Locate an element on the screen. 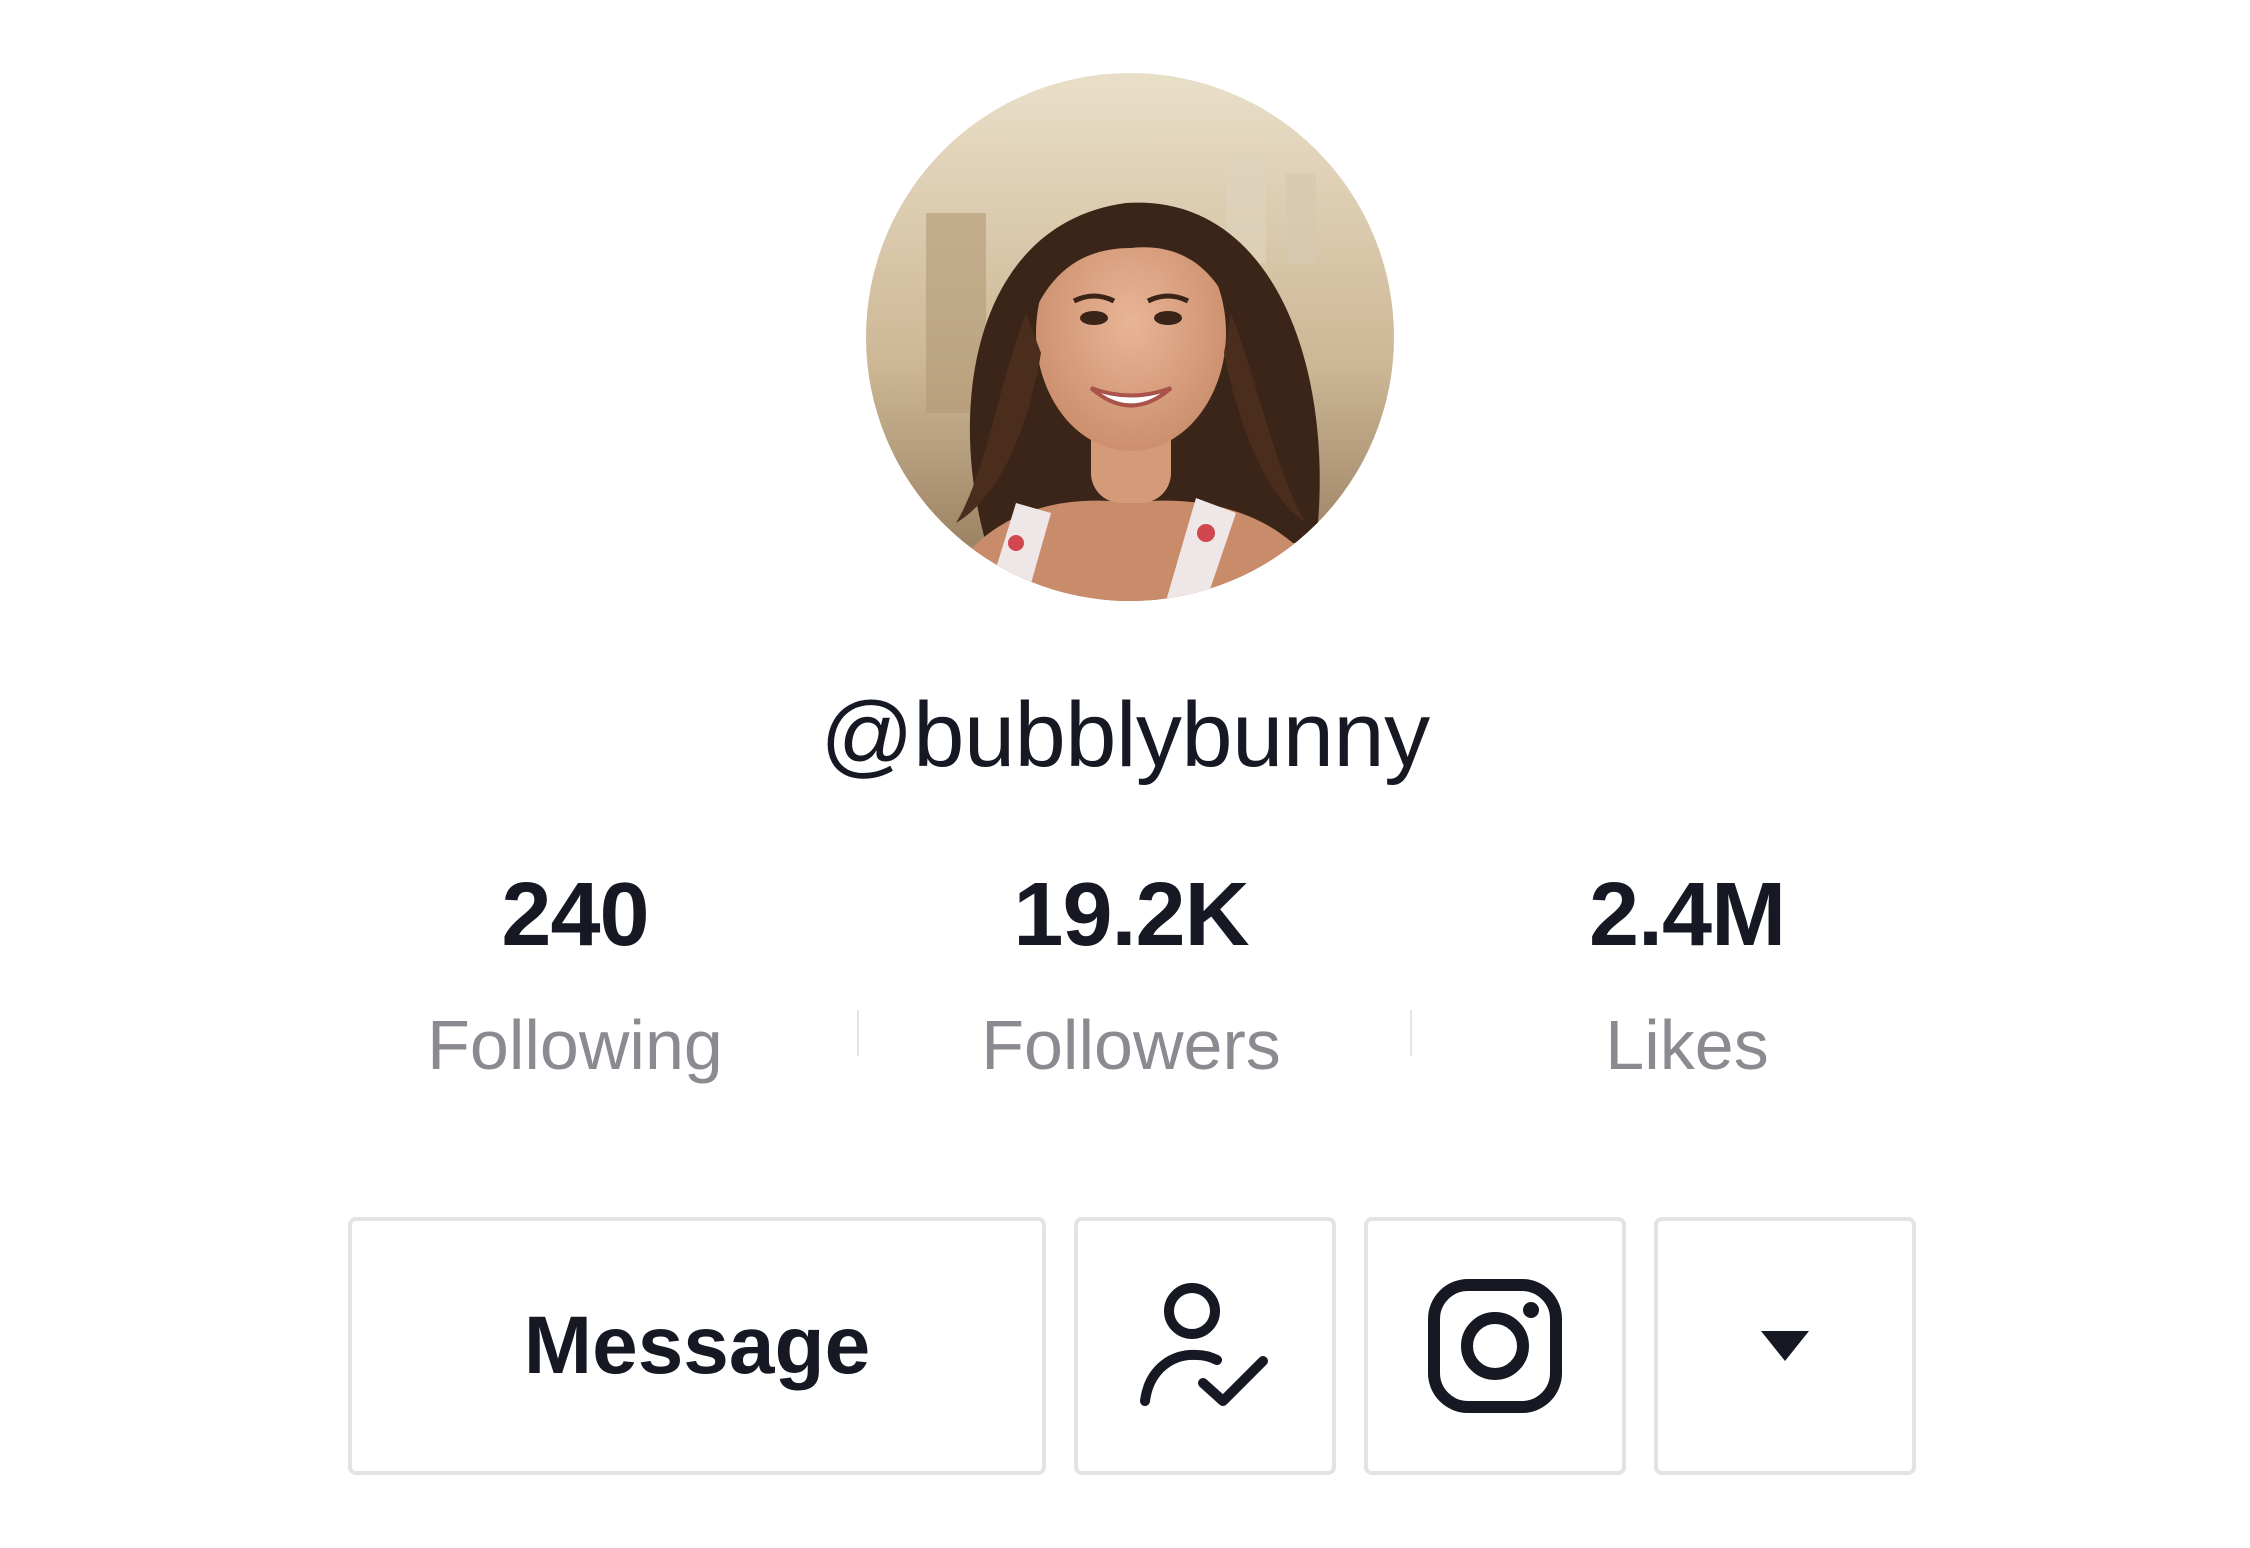 The width and height of the screenshot is (2250, 1548). instagram-icon is located at coordinates (1495, 1346).